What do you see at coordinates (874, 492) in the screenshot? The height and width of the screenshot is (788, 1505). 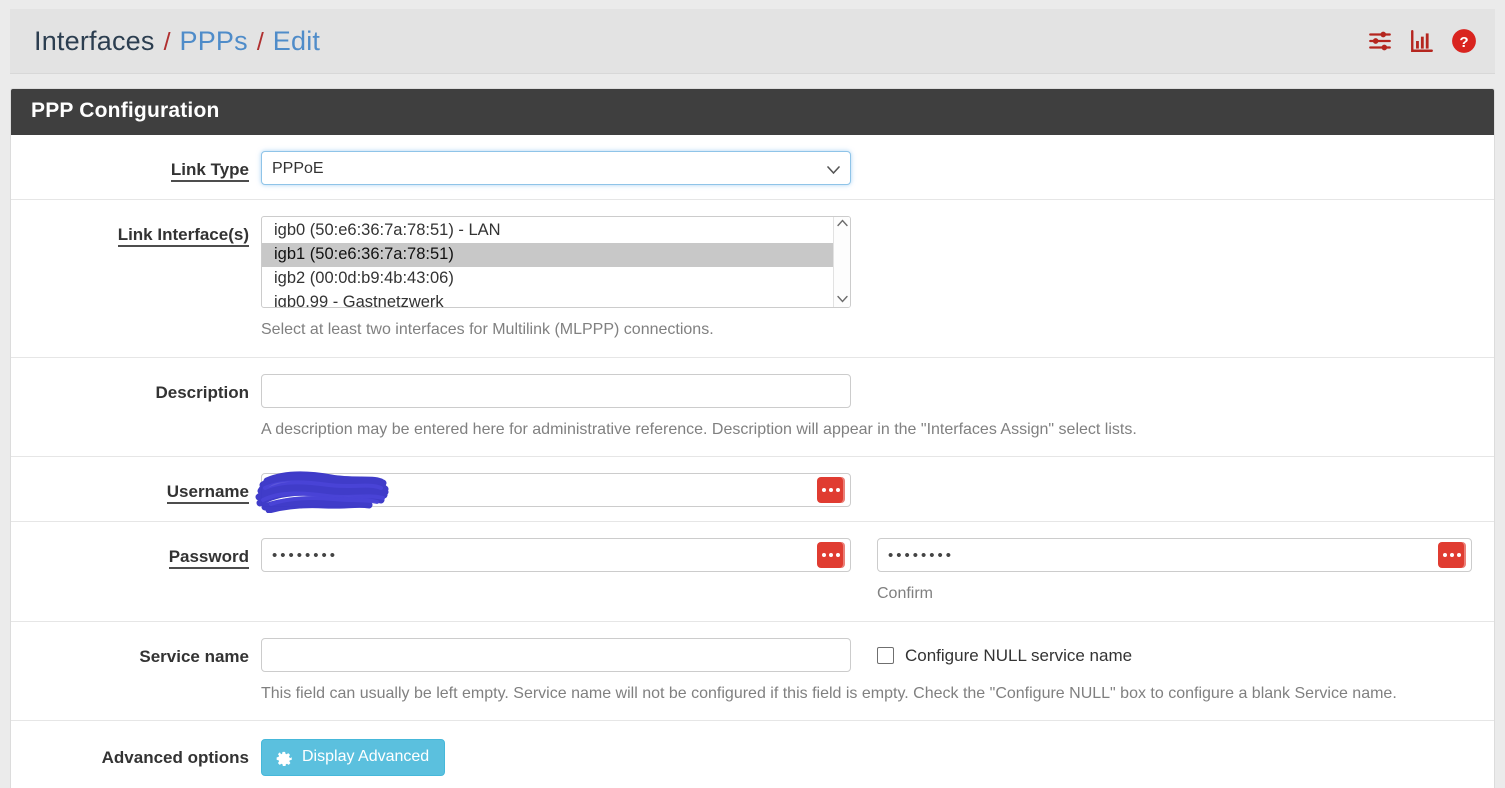 I see `username-field` at bounding box center [874, 492].